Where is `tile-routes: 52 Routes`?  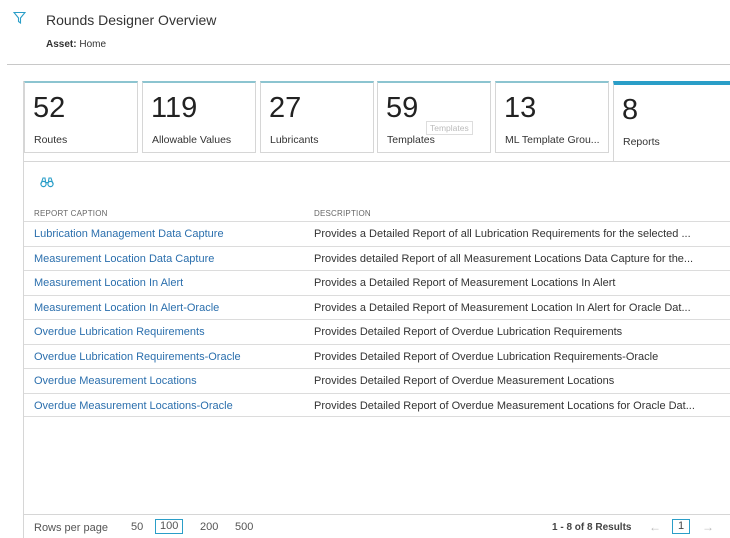
tile-routes: 52 Routes is located at coordinates (81, 117).